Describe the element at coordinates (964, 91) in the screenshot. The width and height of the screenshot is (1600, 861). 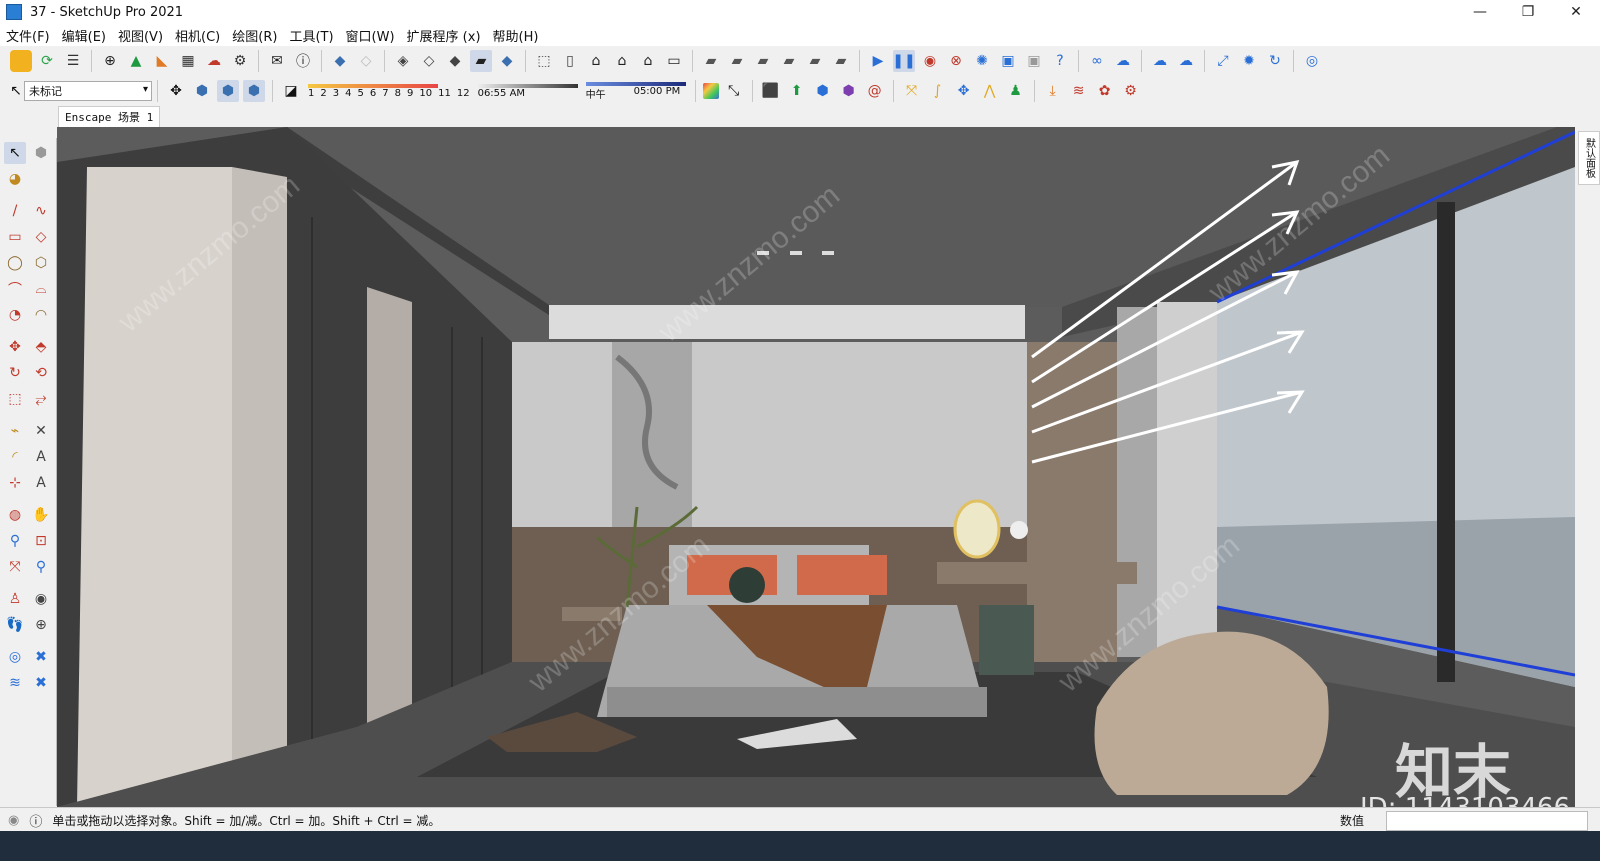
I see `move-icon: ✥` at that location.